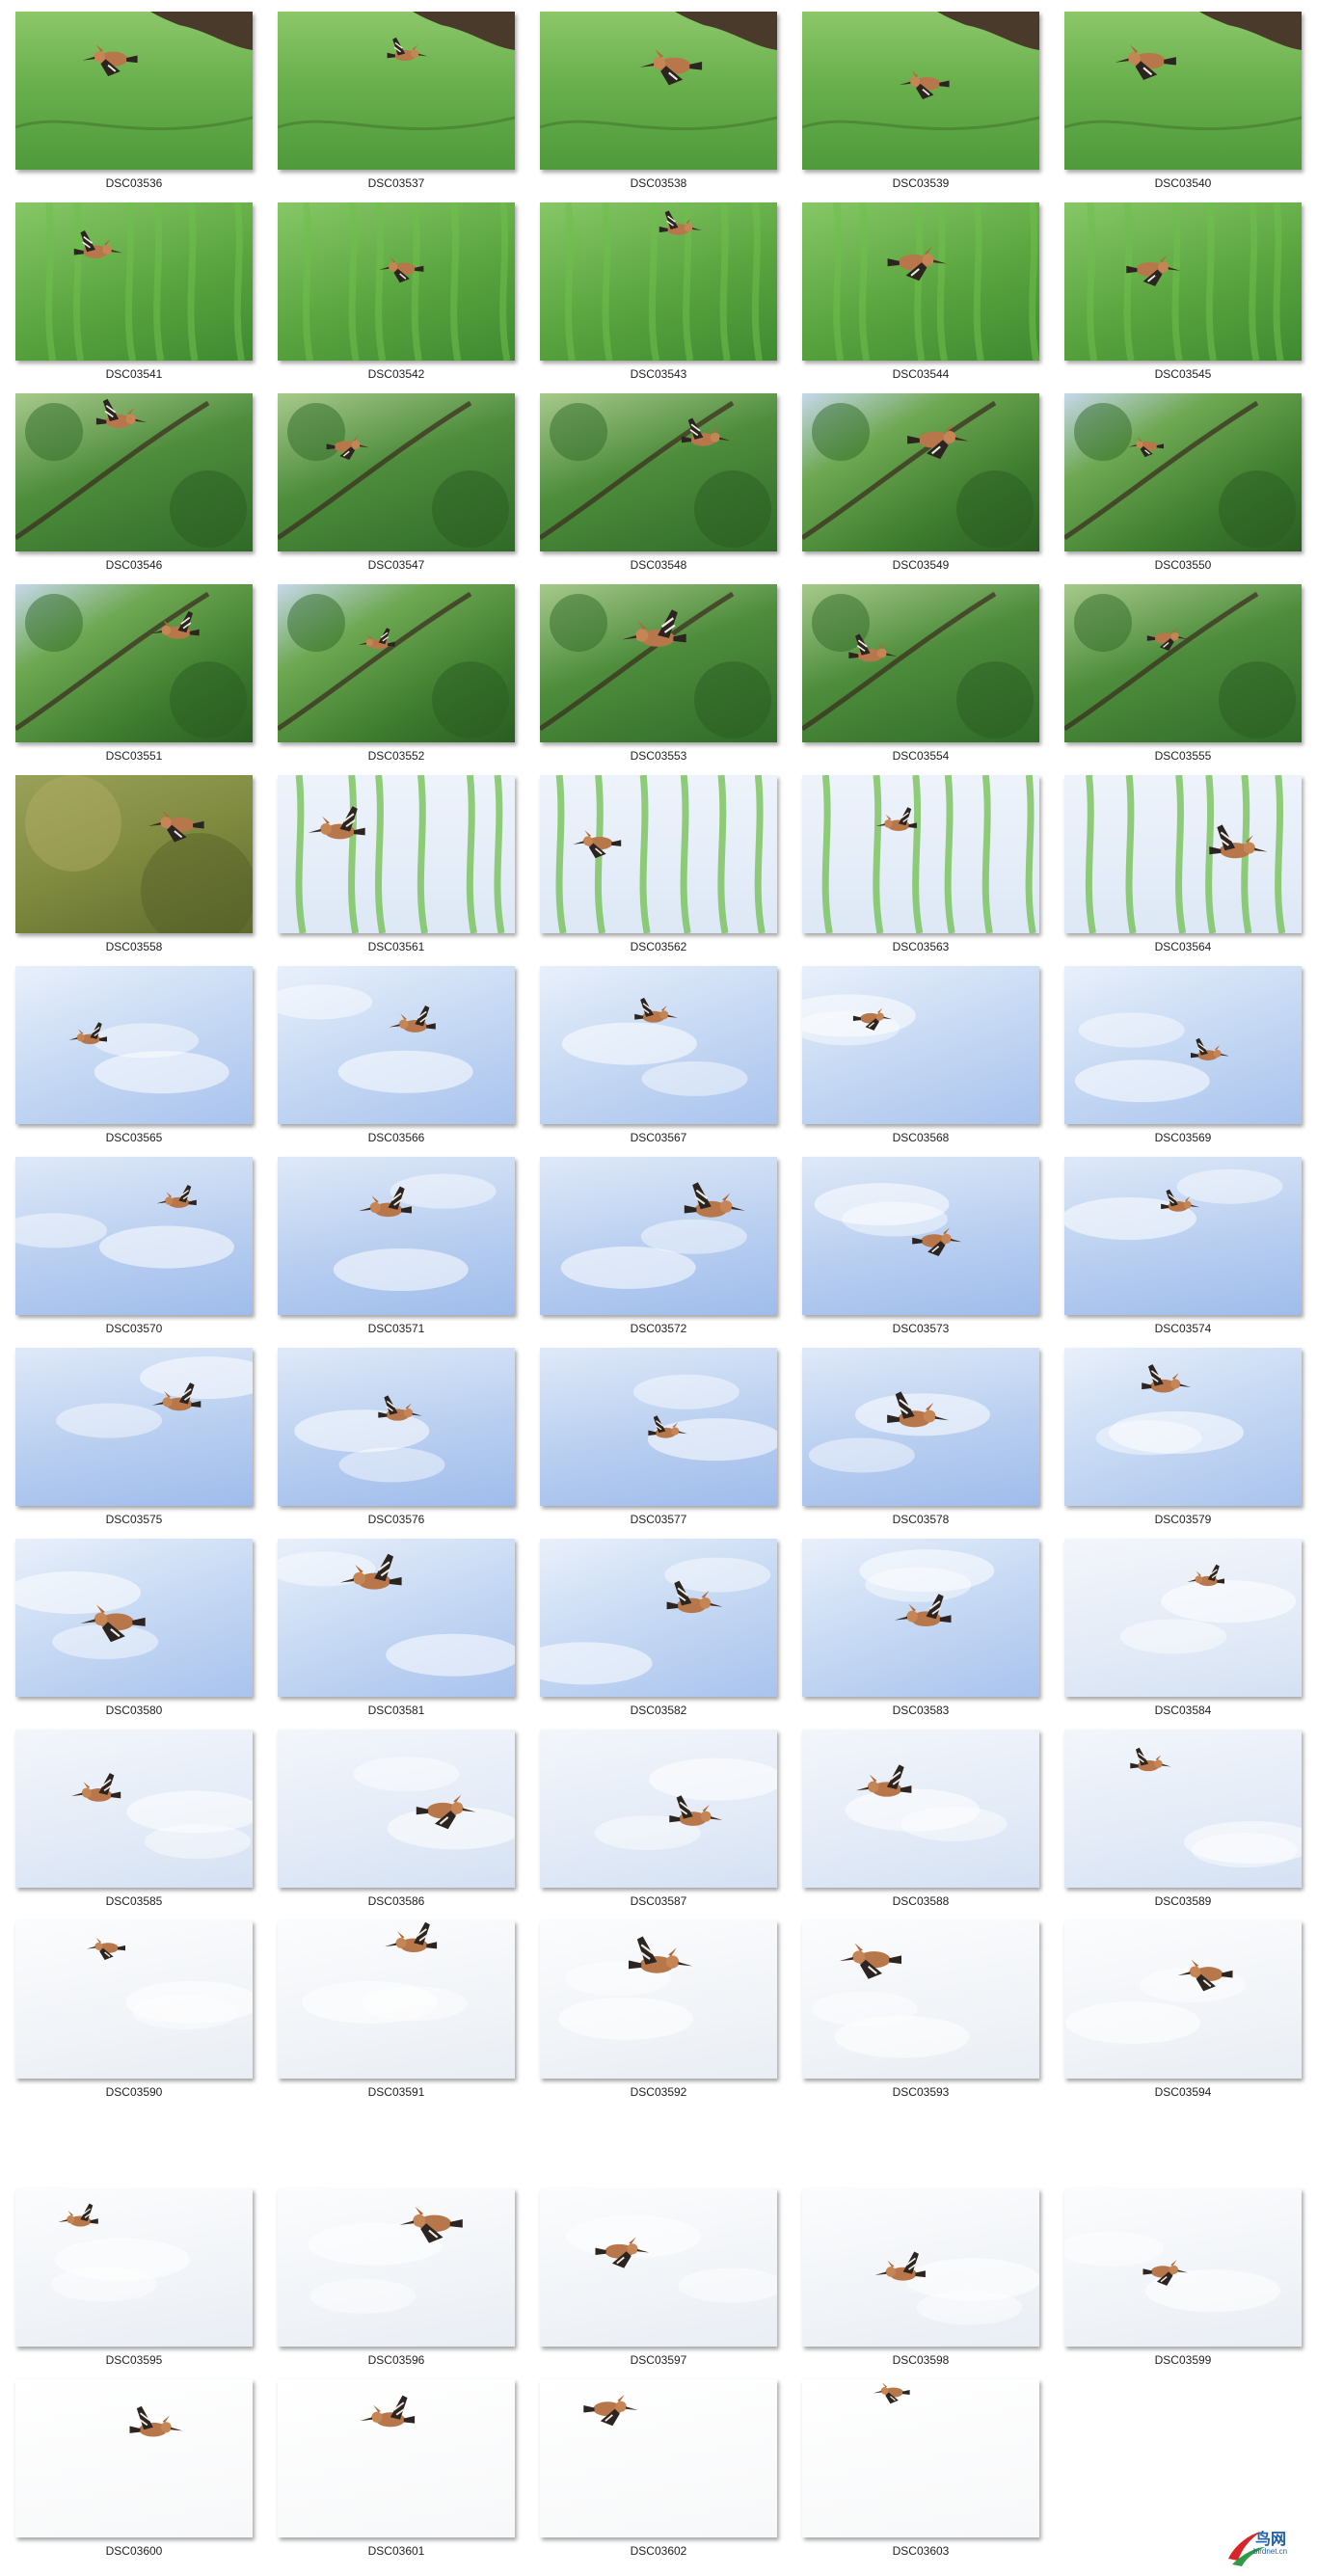 The height and width of the screenshot is (2576, 1317). Describe the element at coordinates (396, 293) in the screenshot. I see `thumbnail-item: DSC03542` at that location.